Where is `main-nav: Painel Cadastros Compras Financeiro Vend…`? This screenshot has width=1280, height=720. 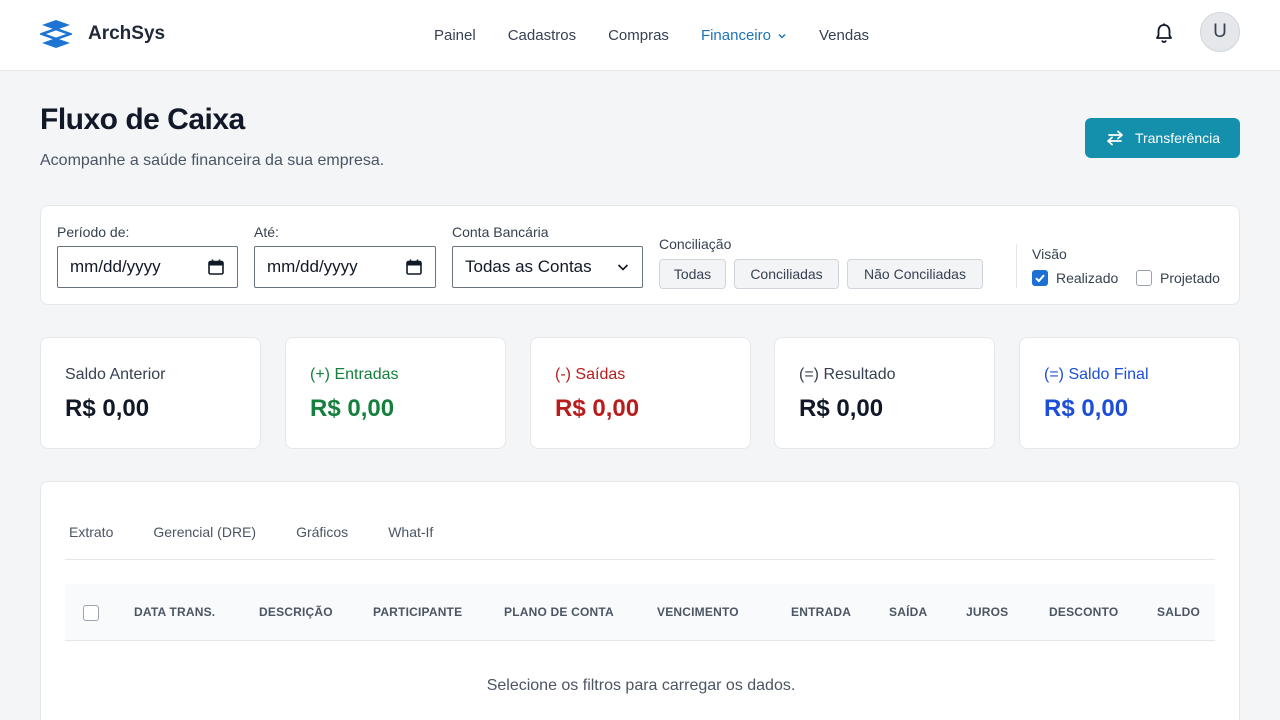 main-nav: Painel Cadastros Compras Financeiro Vend… is located at coordinates (651, 35).